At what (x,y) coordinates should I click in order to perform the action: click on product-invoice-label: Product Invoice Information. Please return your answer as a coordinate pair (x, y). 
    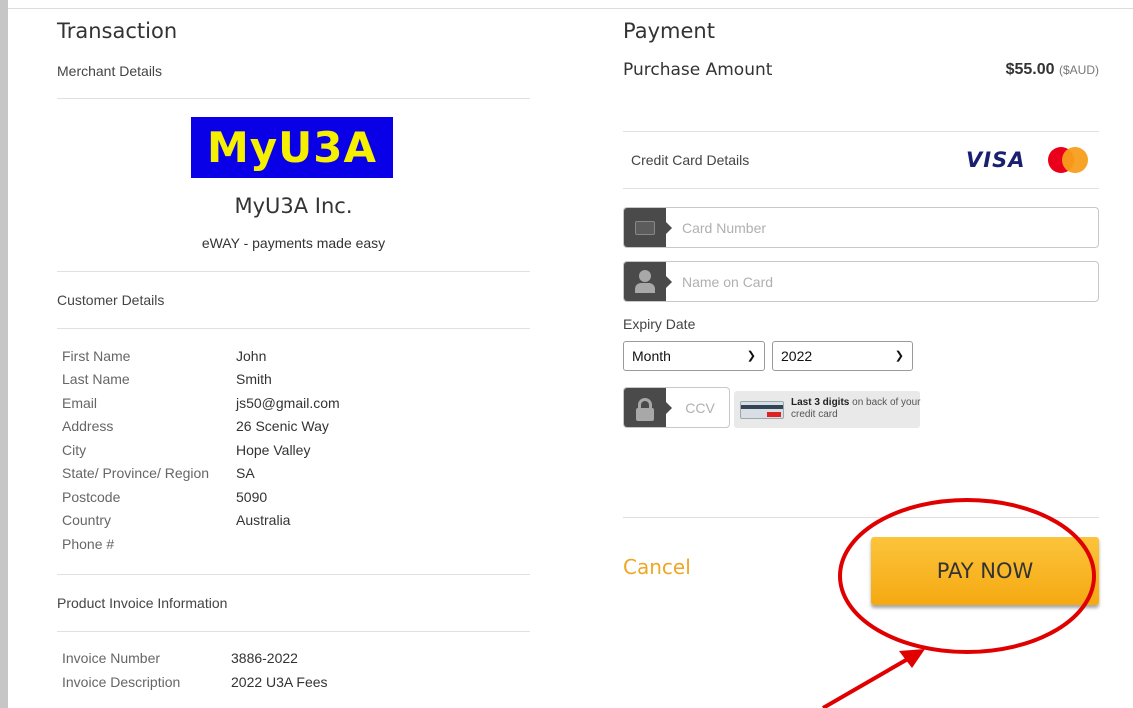
    Looking at the image, I should click on (142, 603).